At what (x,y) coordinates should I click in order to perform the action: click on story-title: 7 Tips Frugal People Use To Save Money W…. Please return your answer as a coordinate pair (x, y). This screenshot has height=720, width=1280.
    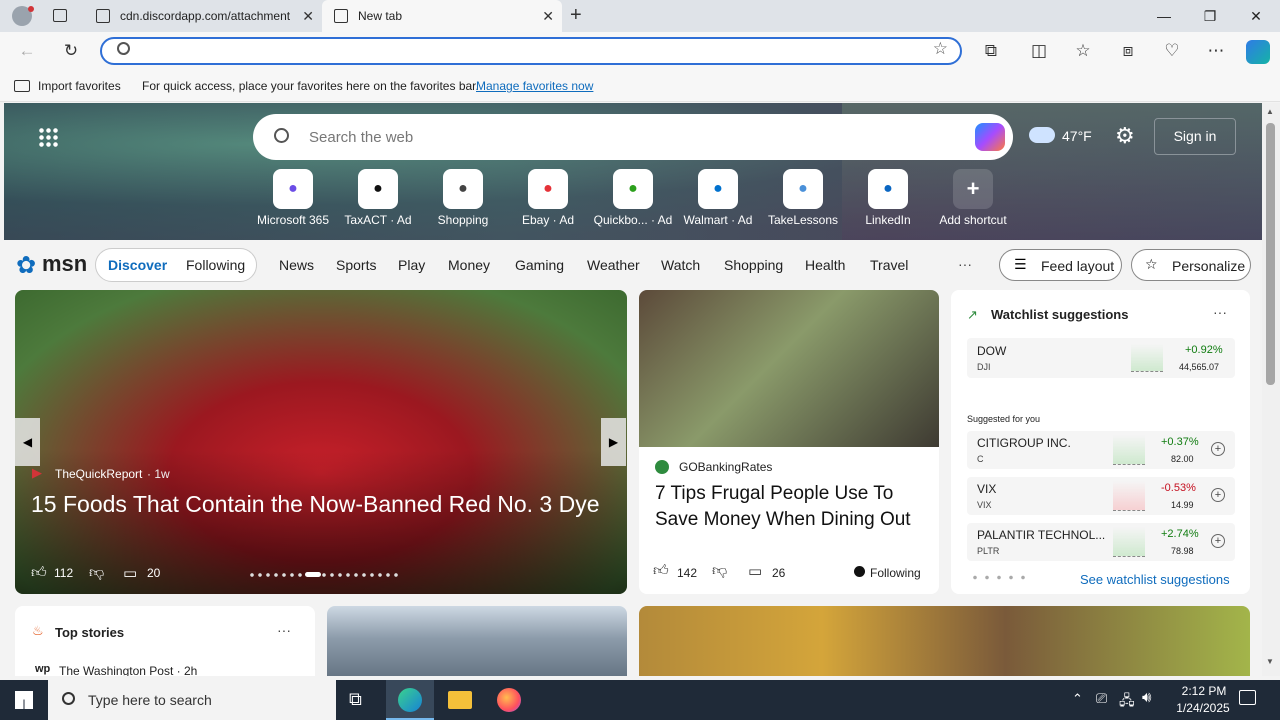
    Looking at the image, I should click on (791, 507).